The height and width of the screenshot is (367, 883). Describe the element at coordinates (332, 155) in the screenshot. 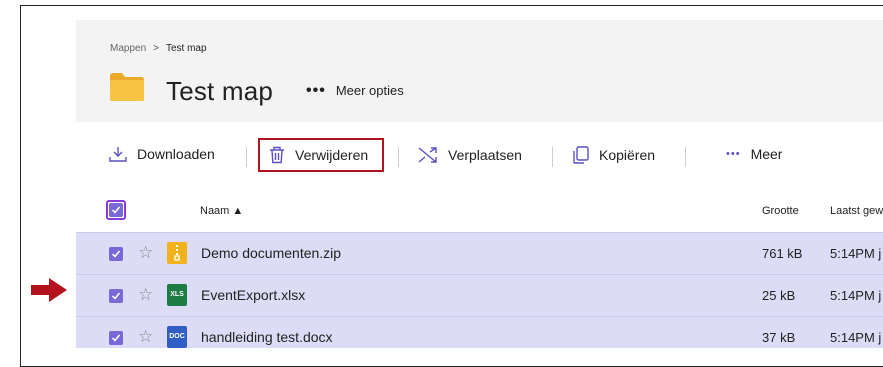

I see `delete-label: Verwijderen` at that location.